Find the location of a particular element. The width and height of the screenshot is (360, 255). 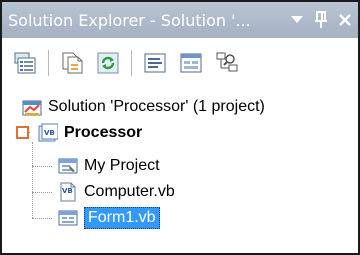

tree-item-my-project: My Project is located at coordinates (109, 166).